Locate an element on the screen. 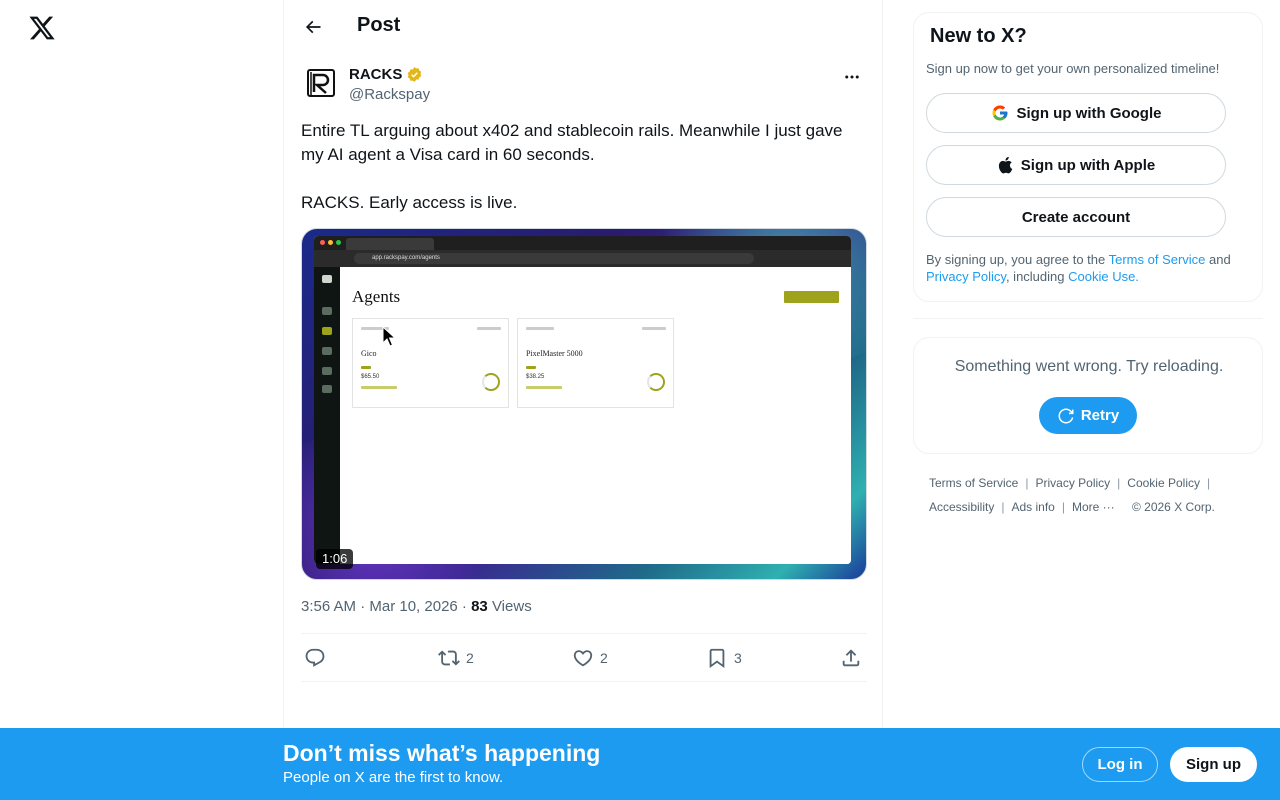 The image size is (1280, 800). bookmark-count: 3 is located at coordinates (738, 658).